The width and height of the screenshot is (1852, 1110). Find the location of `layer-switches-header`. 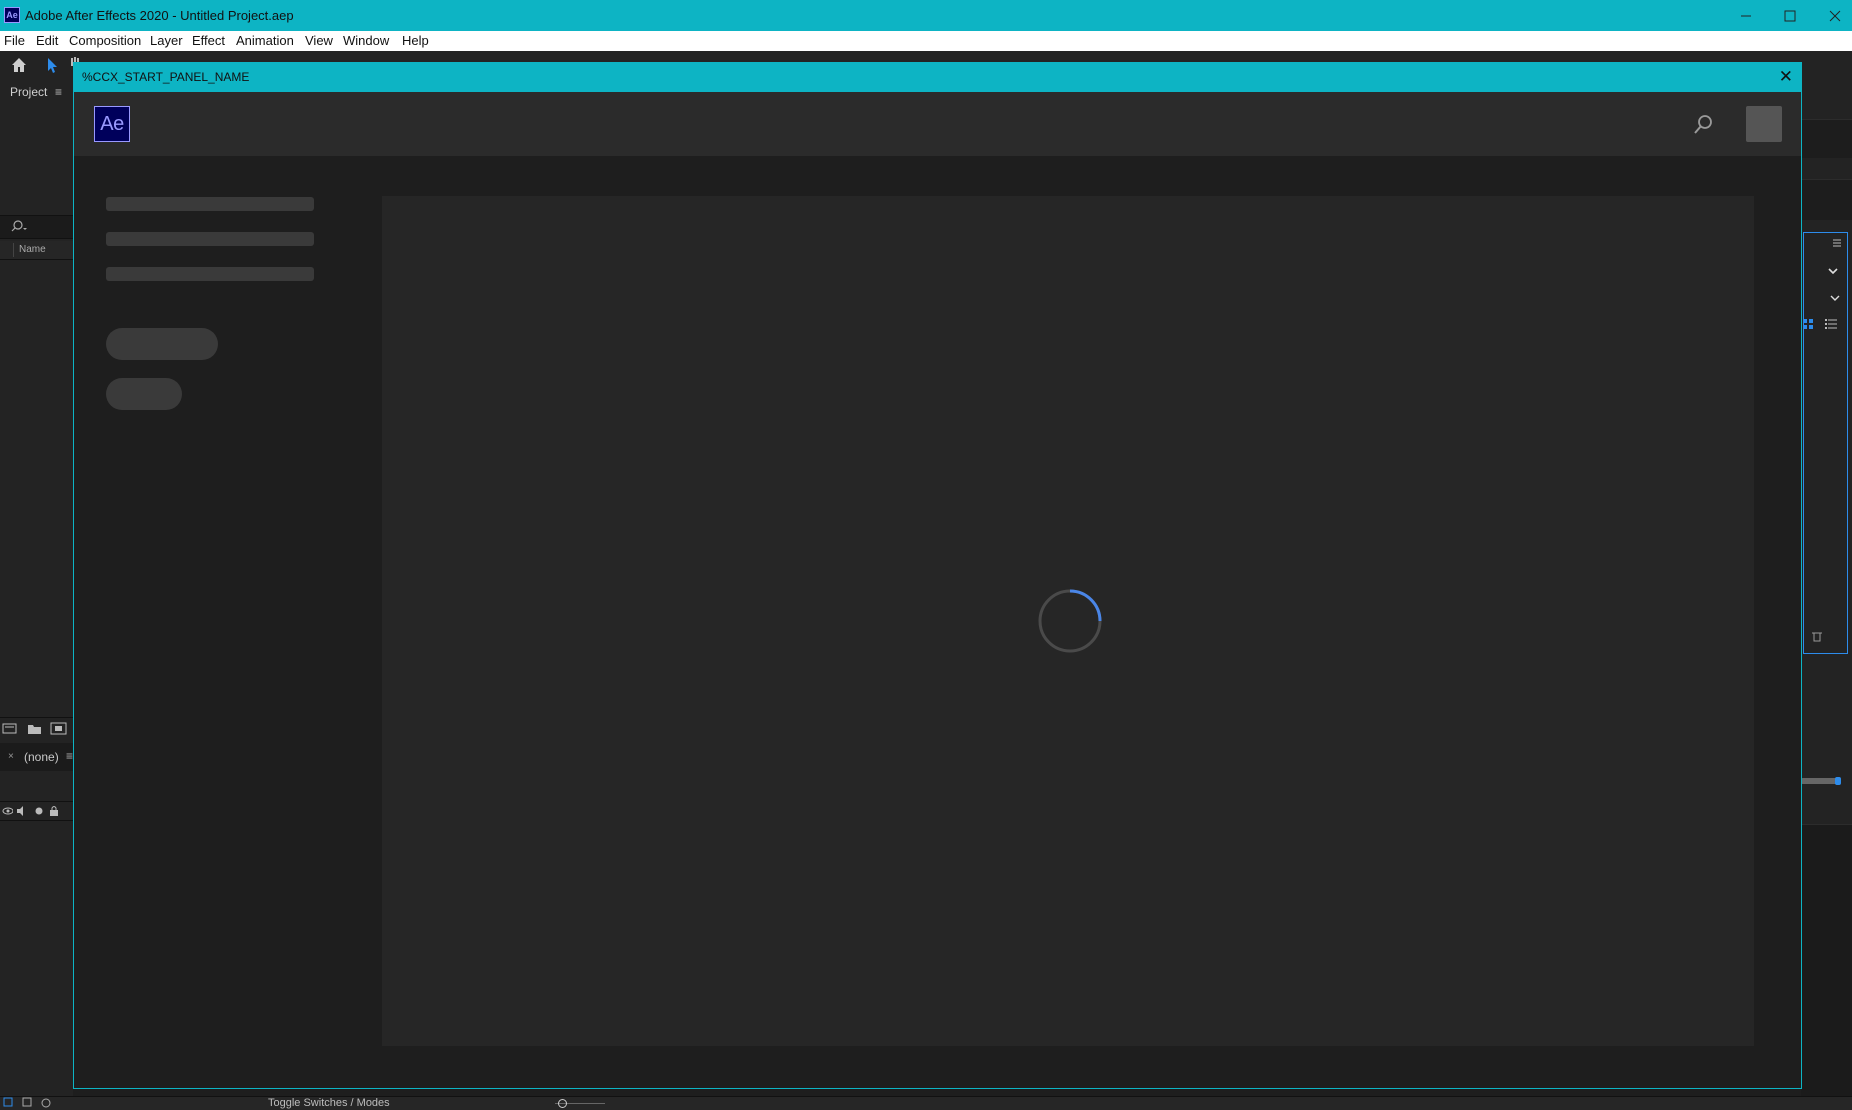

layer-switches-header is located at coordinates (36, 811).